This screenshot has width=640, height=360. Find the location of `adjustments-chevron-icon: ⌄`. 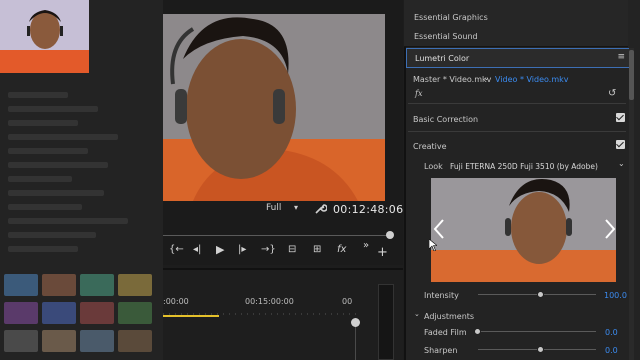

adjustments-chevron-icon: ⌄ is located at coordinates (417, 314).